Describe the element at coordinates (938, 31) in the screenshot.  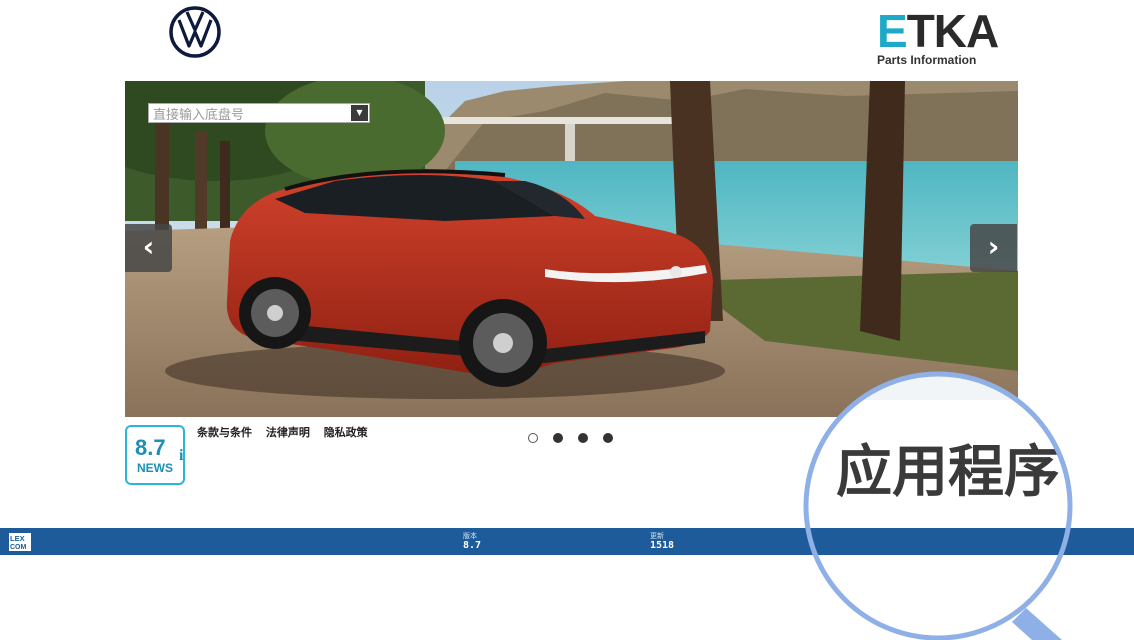
I see `etka-title: ETKA` at that location.